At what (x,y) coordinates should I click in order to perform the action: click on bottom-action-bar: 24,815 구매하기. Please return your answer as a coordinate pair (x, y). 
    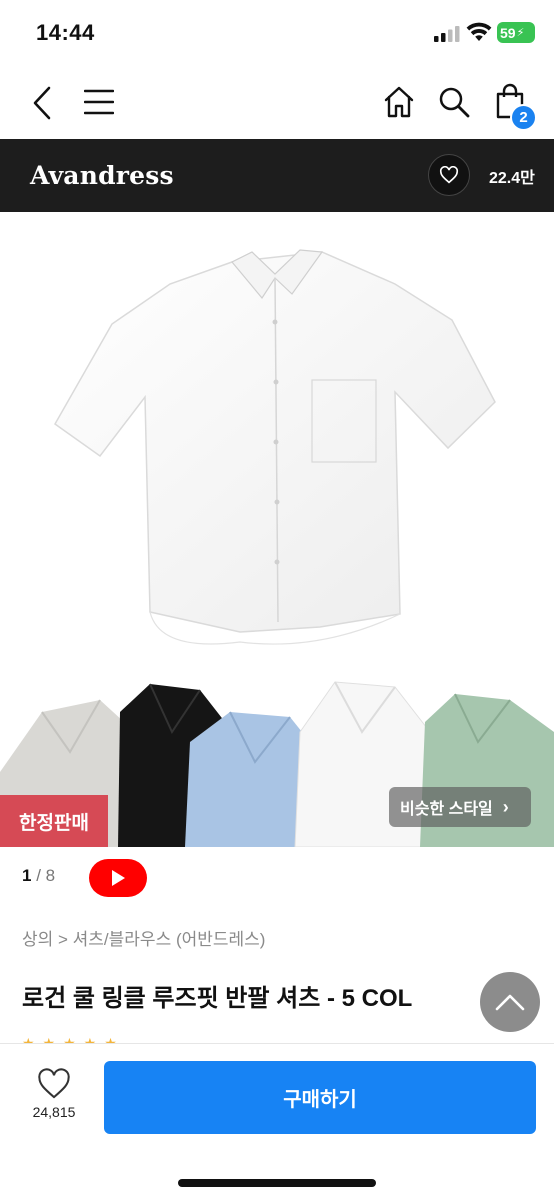
    Looking at the image, I should click on (277, 1121).